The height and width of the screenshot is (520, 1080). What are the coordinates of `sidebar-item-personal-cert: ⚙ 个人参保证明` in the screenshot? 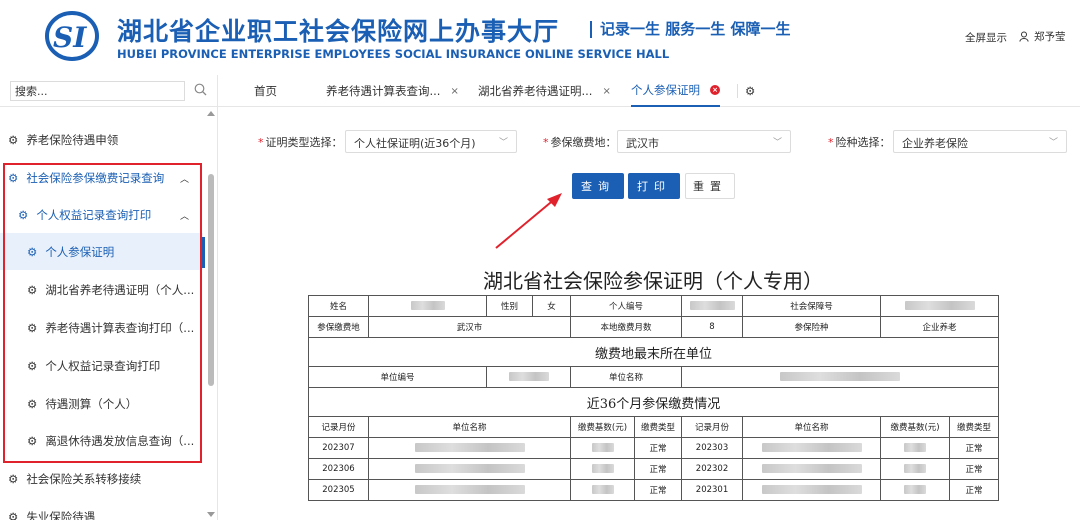 It's located at (101, 251).